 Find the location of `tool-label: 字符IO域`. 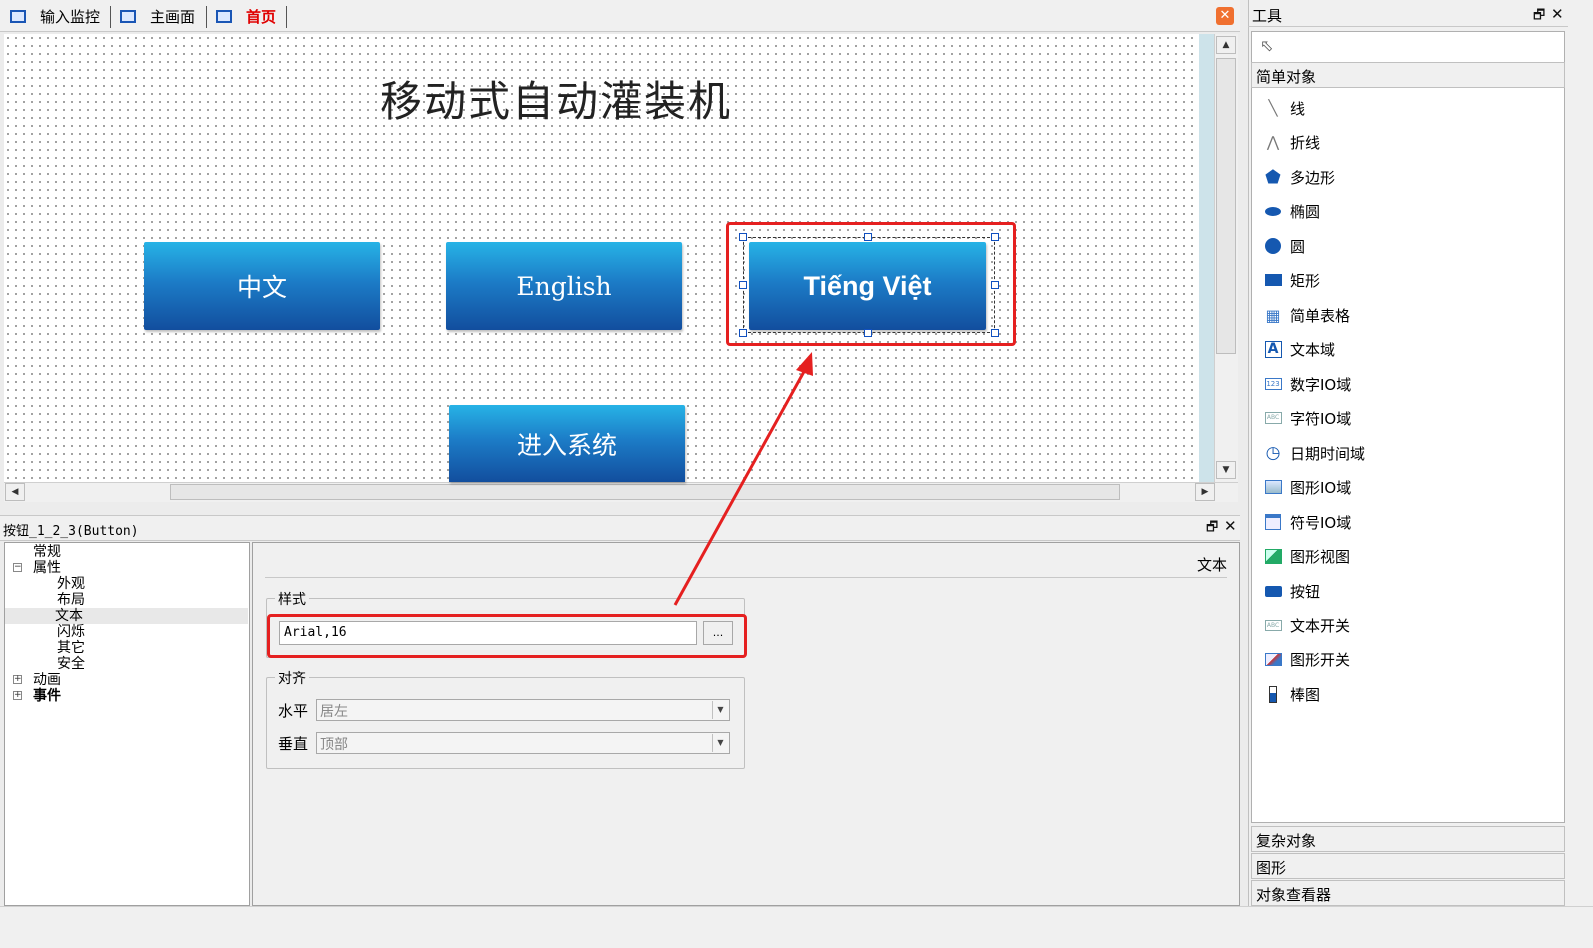

tool-label: 字符IO域 is located at coordinates (1321, 418).